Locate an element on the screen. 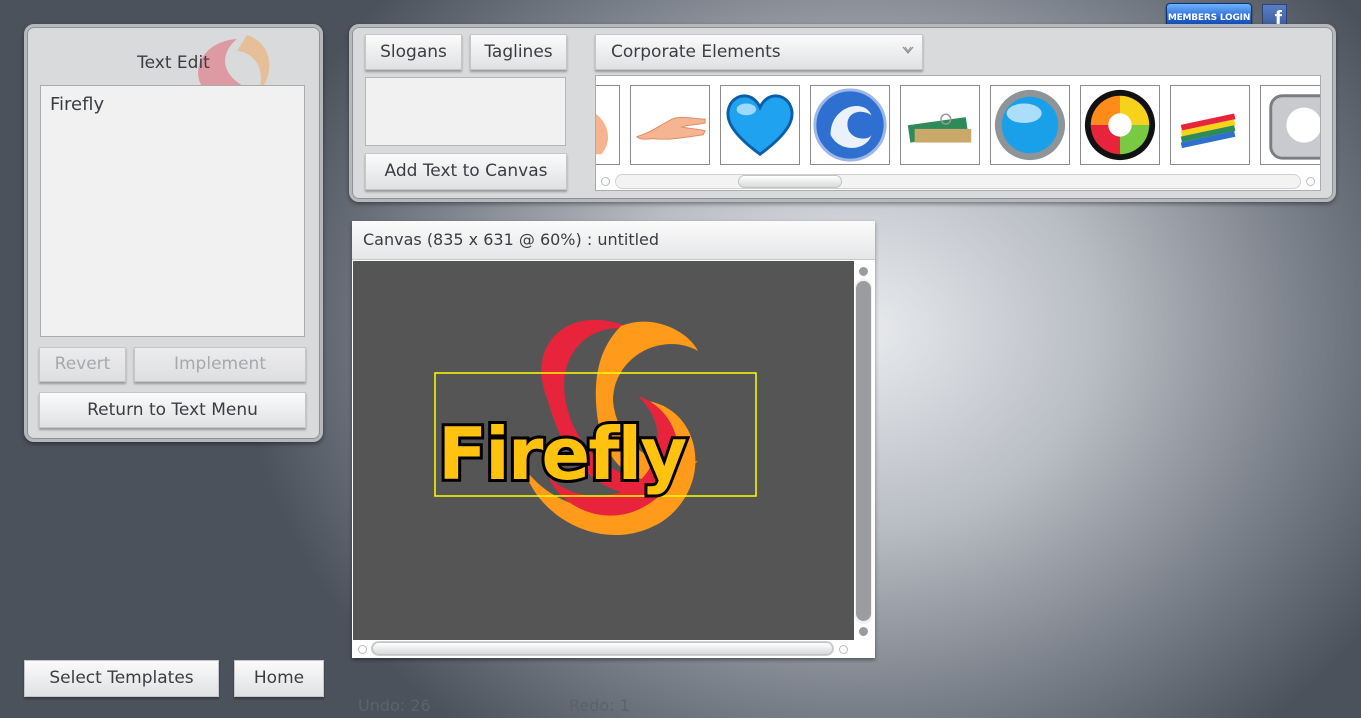 This screenshot has height=718, width=1361. color-target-icon is located at coordinates (1120, 125).